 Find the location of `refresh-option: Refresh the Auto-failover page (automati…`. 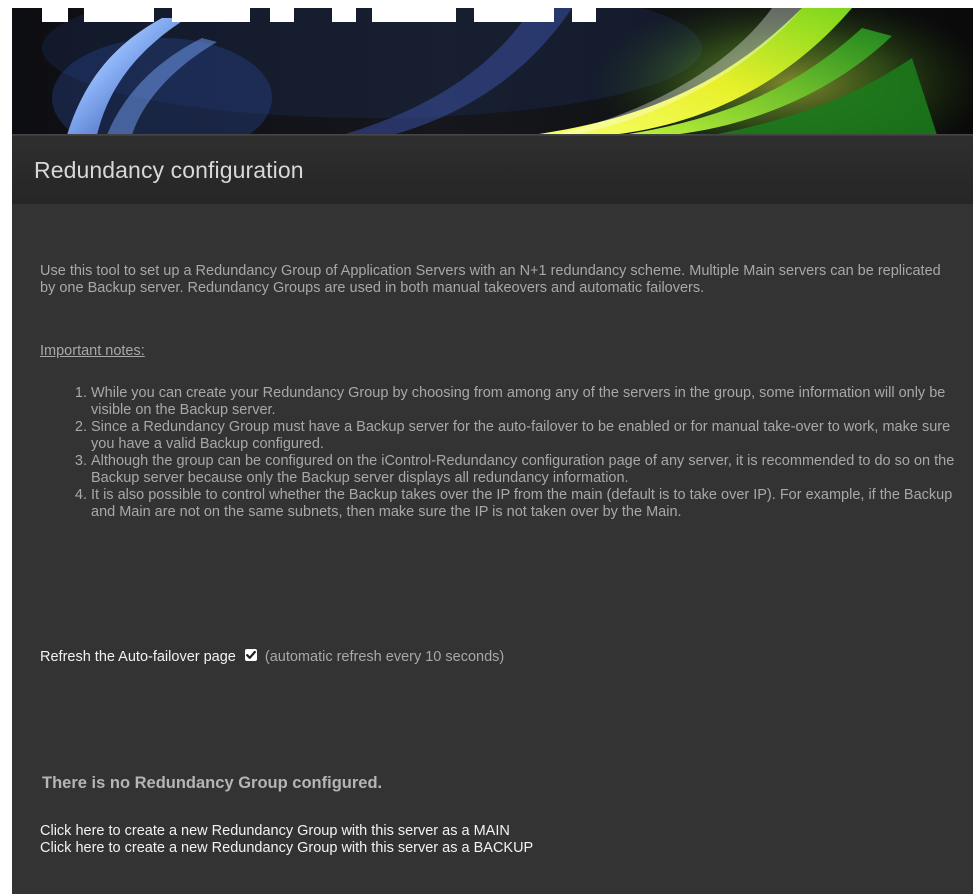

refresh-option: Refresh the Auto-failover page (automati… is located at coordinates (272, 657).